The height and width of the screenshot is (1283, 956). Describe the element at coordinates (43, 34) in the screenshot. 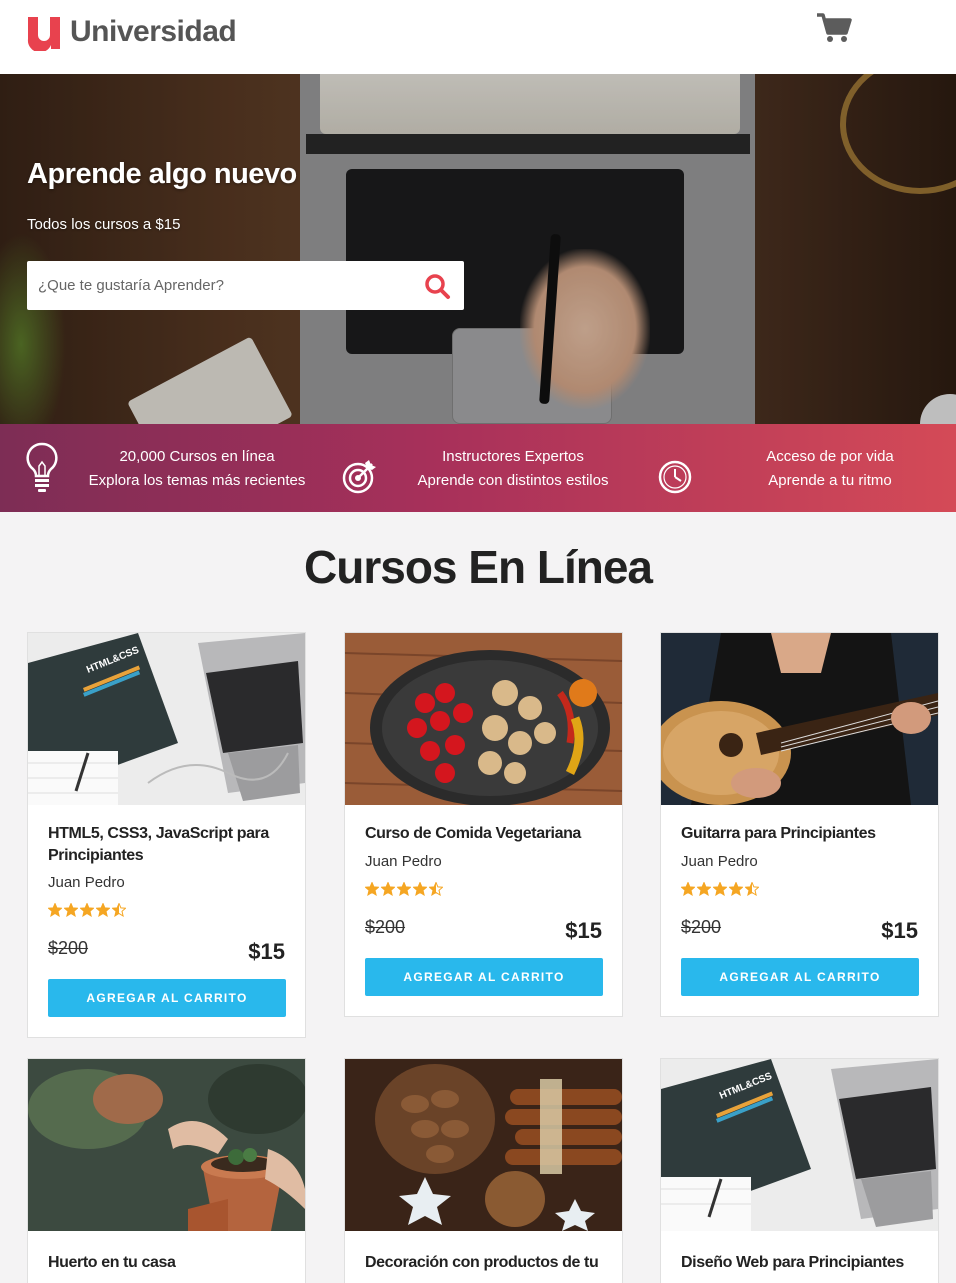

I see `logo-u-icon` at that location.